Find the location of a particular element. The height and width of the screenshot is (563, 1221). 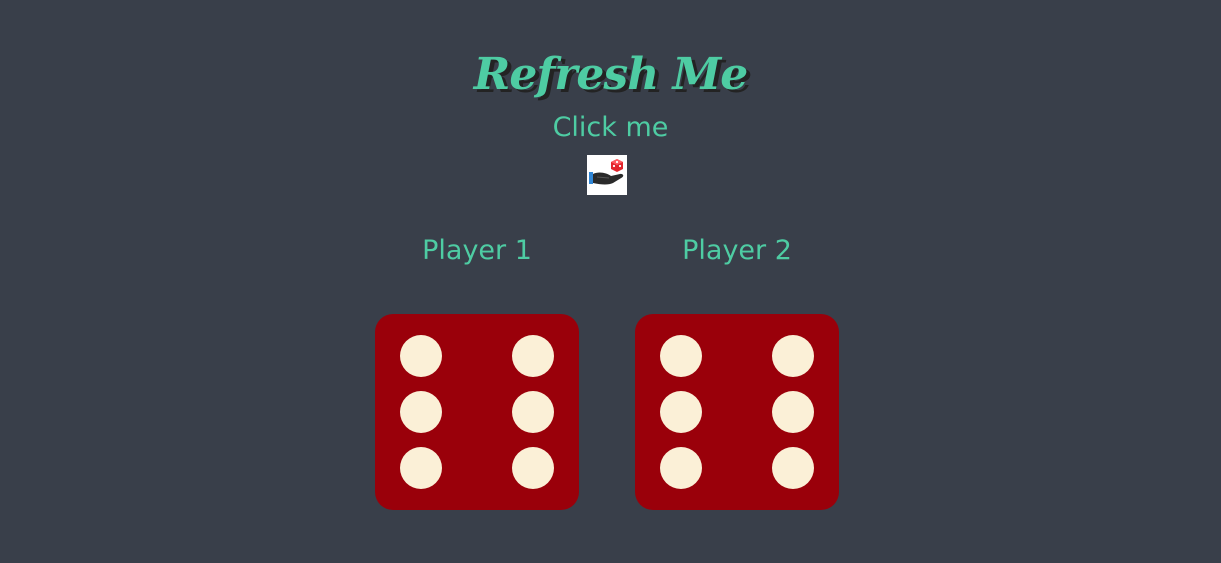

hand-with-dice-icon is located at coordinates (607, 175).